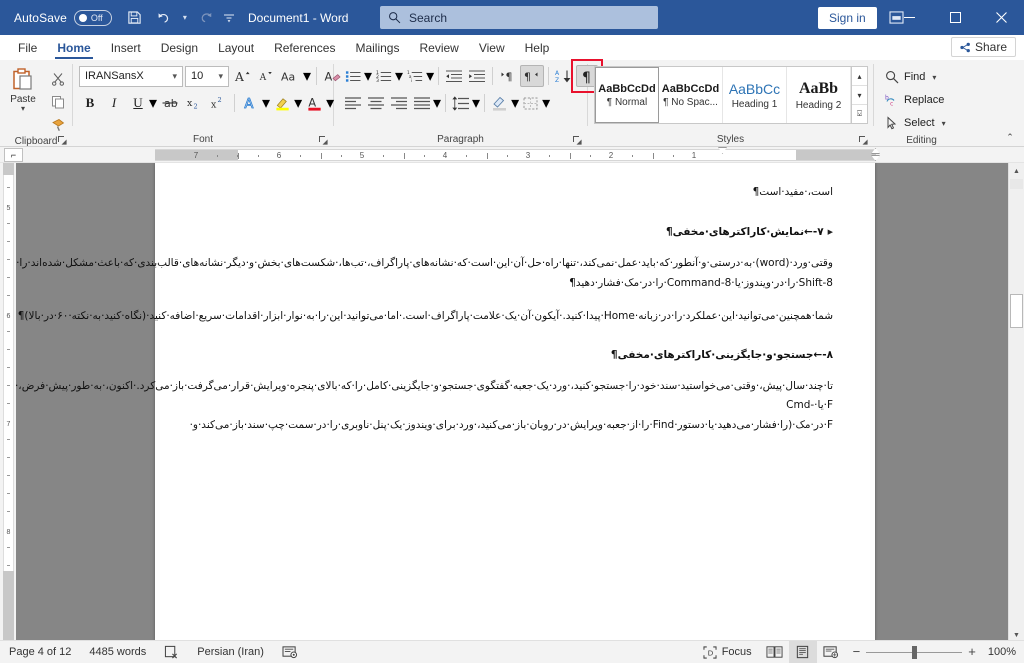 The image size is (1024, 663). I want to click on shading-chevron-down-icon: ▾, so click(515, 103).